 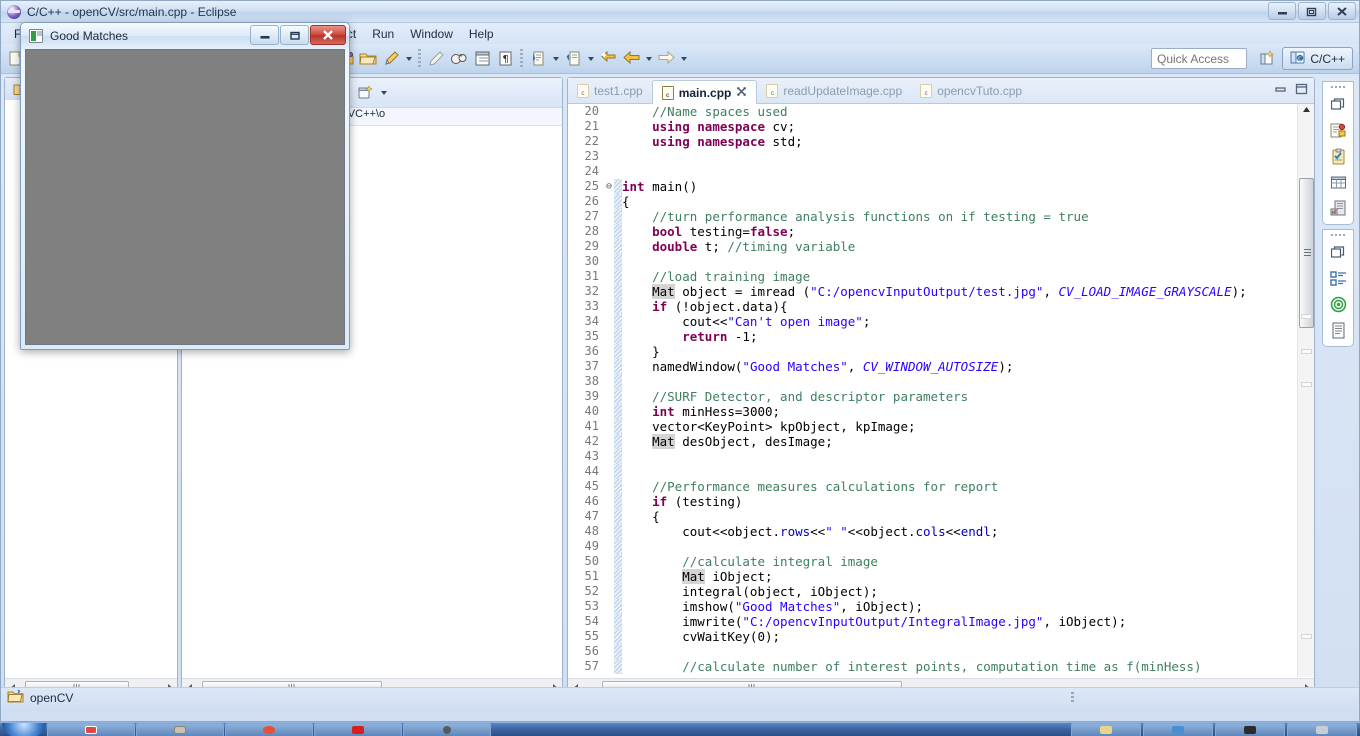 I want to click on editor-tab-main: c main.cpp, so click(x=704, y=92).